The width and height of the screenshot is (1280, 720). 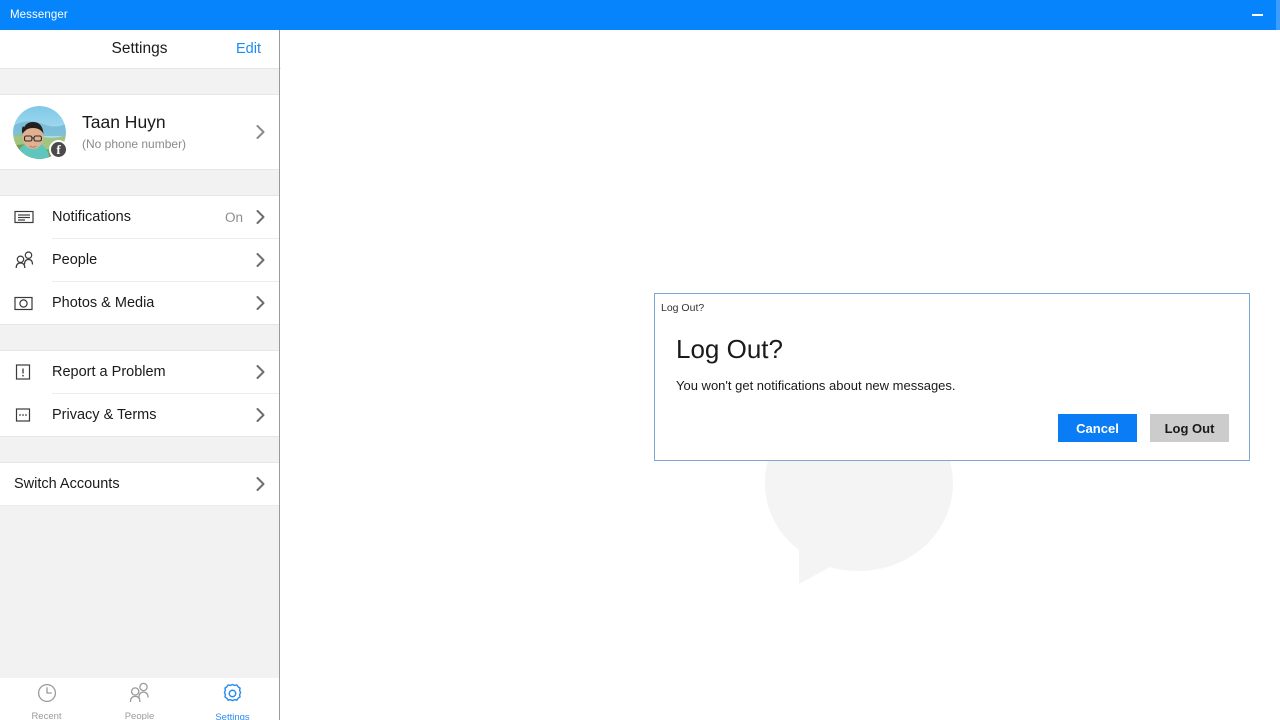 What do you see at coordinates (233, 217) in the screenshot?
I see `notifications-status: On` at bounding box center [233, 217].